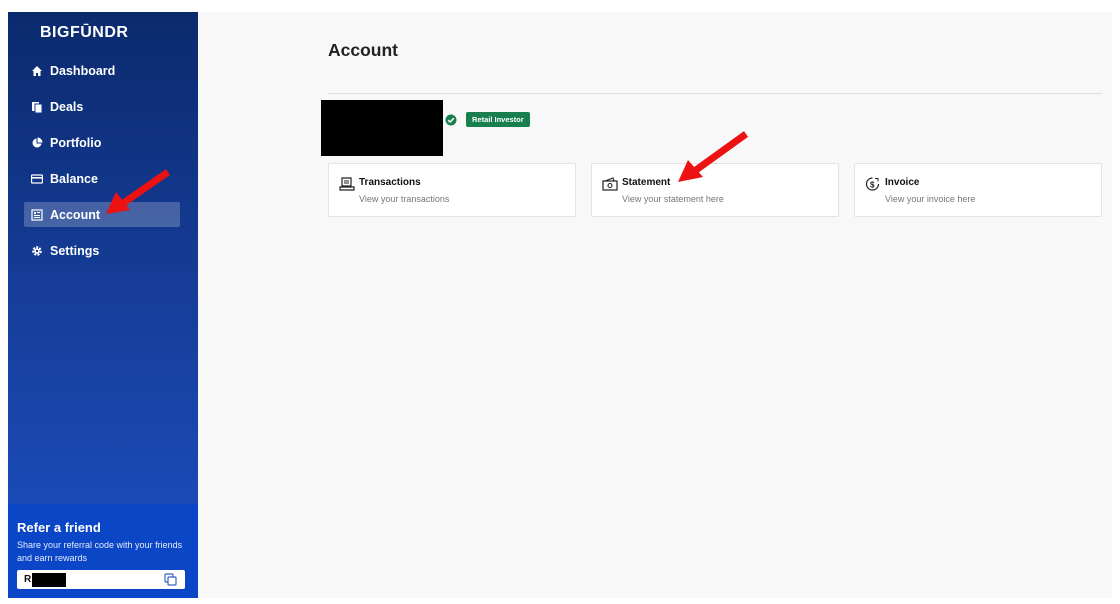  I want to click on sidebar-item-label: Deals, so click(67, 106).